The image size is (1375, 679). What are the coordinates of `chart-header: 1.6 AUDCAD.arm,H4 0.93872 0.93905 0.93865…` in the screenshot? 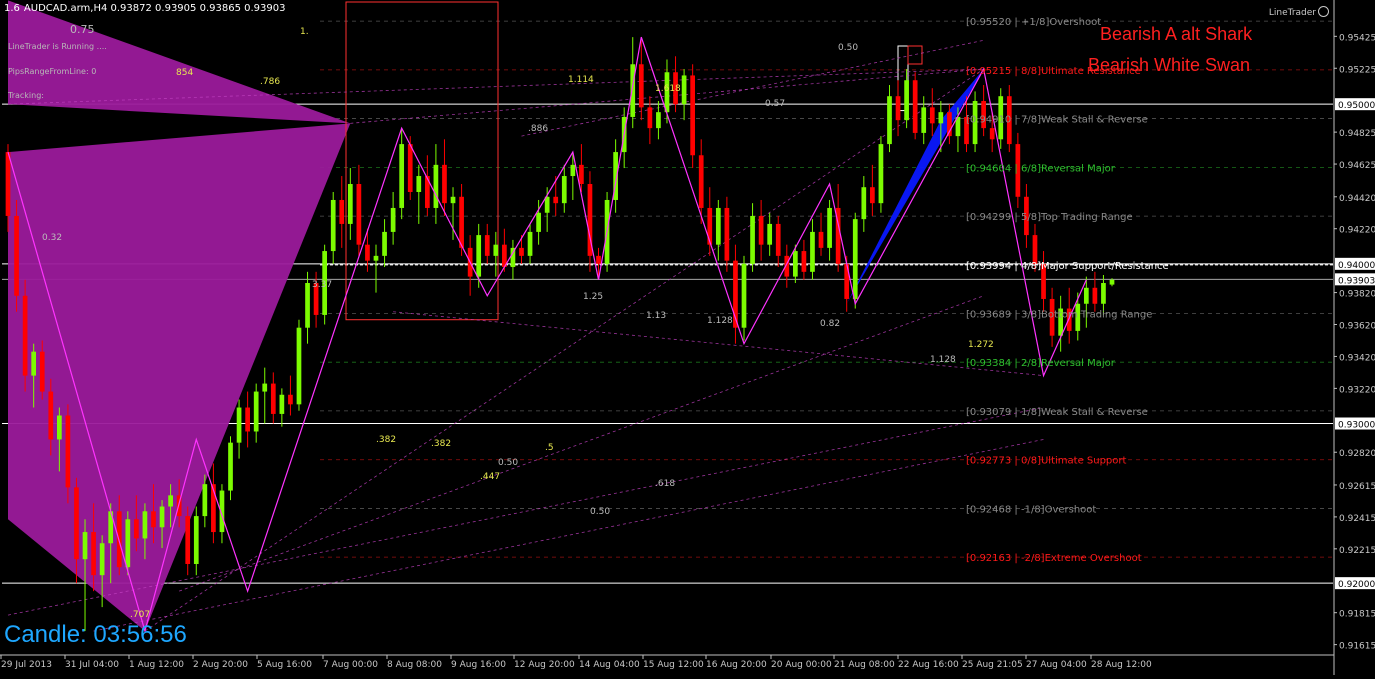 It's located at (144, 8).